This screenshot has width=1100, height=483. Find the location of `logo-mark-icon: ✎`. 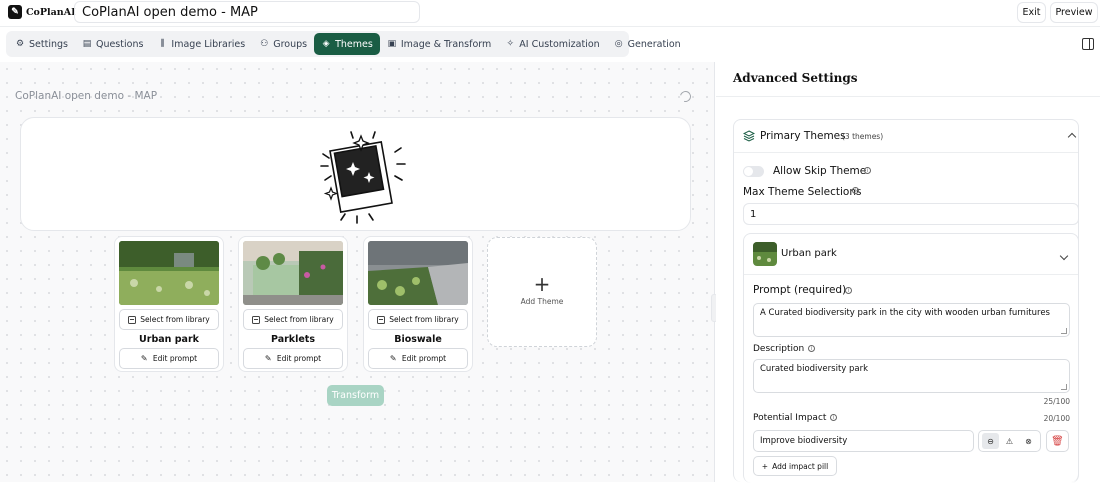

logo-mark-icon: ✎ is located at coordinates (15, 12).